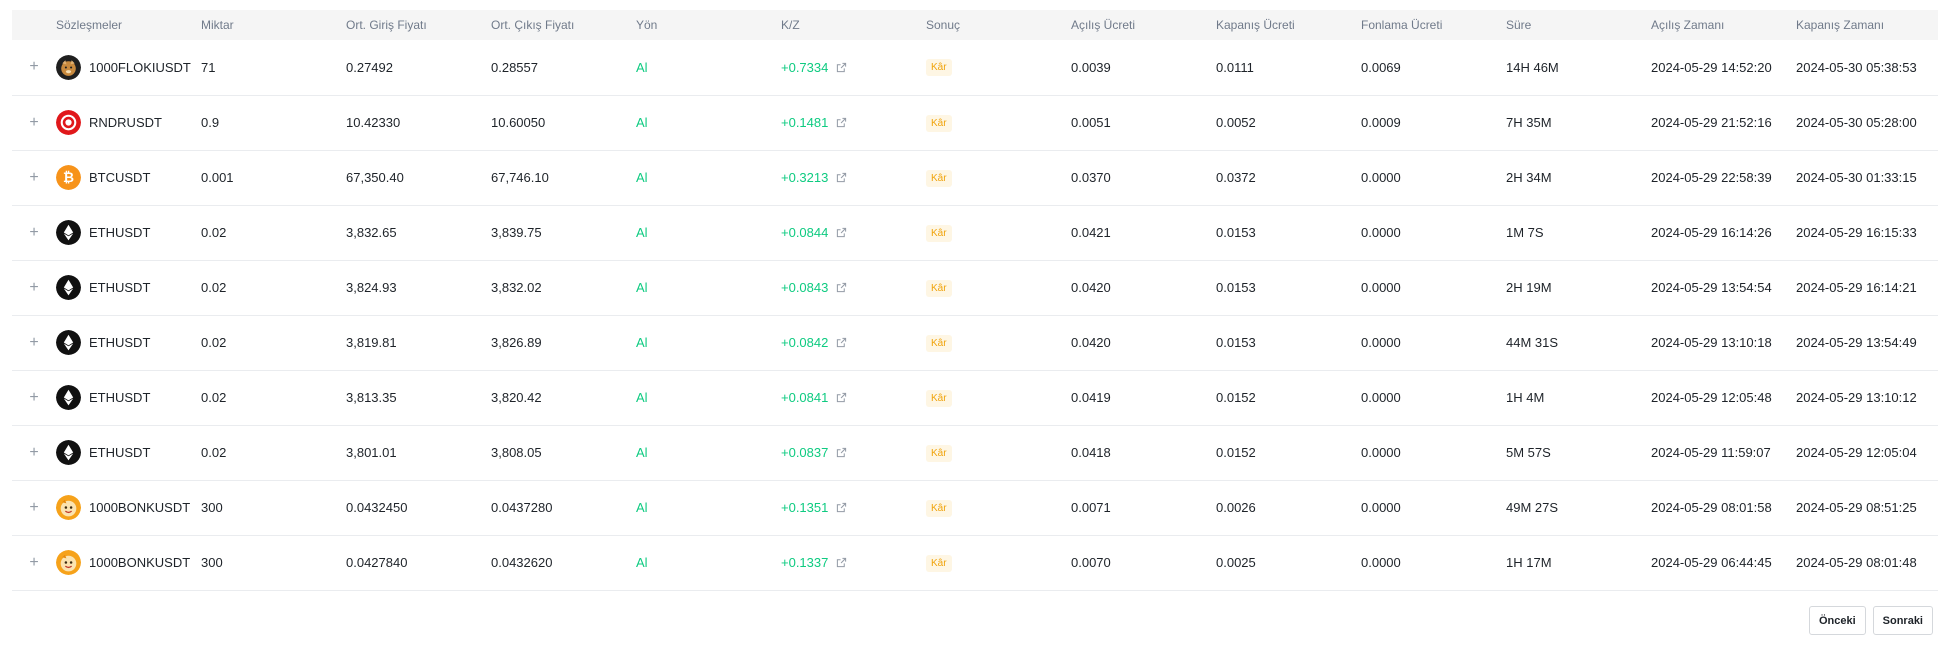 The width and height of the screenshot is (1943, 656). Describe the element at coordinates (1236, 177) in the screenshot. I see `close-fee-cell: 0.0372` at that location.